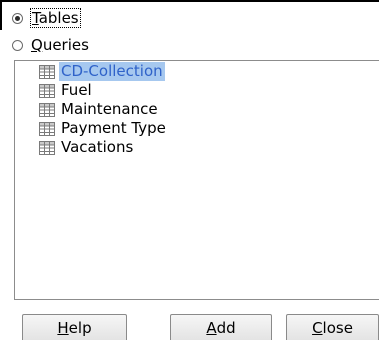 This screenshot has width=379, height=340. What do you see at coordinates (1, 15) in the screenshot?
I see `window-edge-left` at bounding box center [1, 15].